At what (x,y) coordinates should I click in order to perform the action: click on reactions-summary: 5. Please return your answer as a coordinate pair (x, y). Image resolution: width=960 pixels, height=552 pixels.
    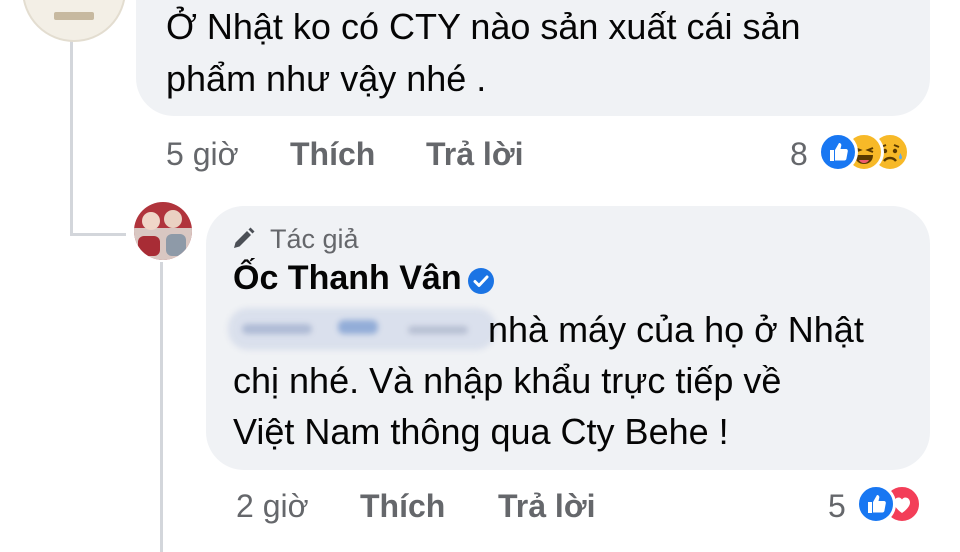
    Looking at the image, I should click on (886, 505).